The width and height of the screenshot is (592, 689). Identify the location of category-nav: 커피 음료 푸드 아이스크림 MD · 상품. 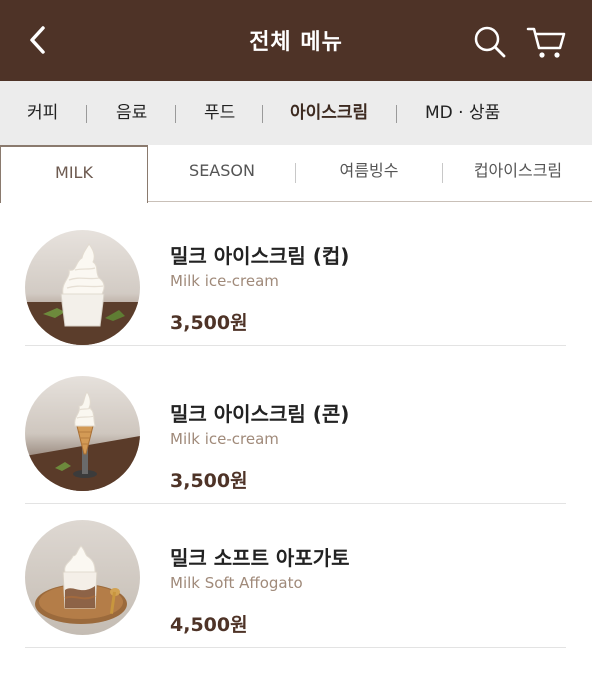
(296, 113).